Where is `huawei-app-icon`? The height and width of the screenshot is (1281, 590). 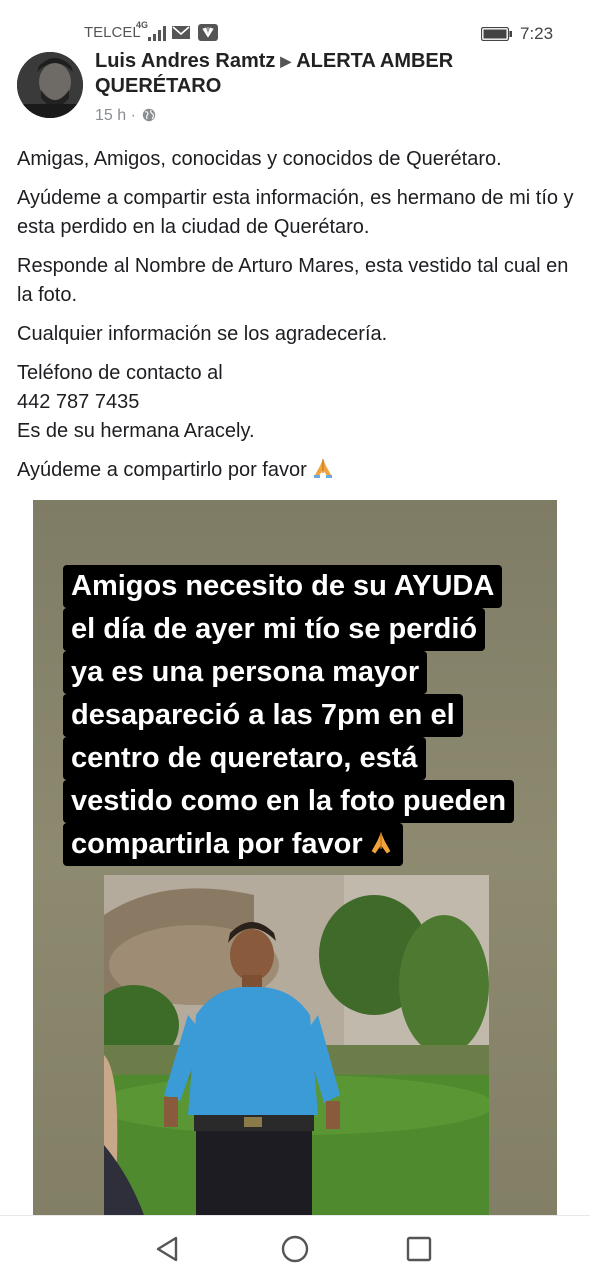
huawei-app-icon is located at coordinates (208, 32).